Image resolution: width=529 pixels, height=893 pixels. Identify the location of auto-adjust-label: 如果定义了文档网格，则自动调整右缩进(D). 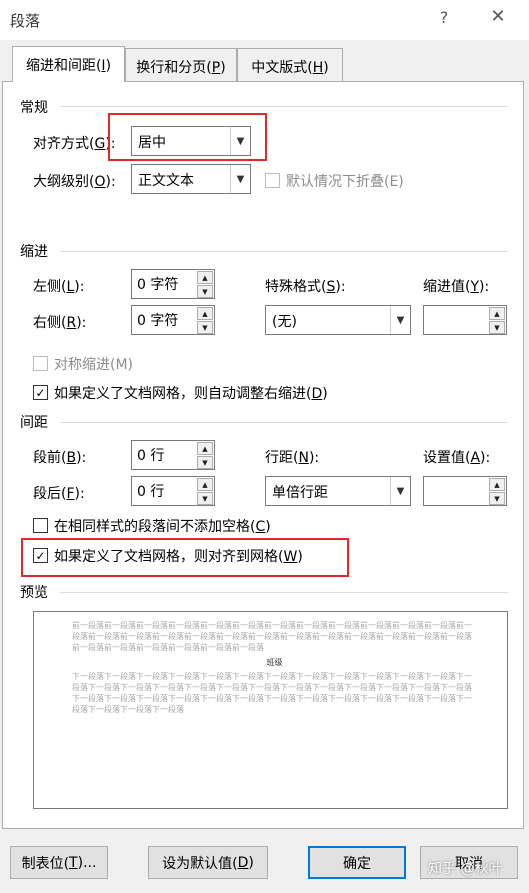
(191, 394).